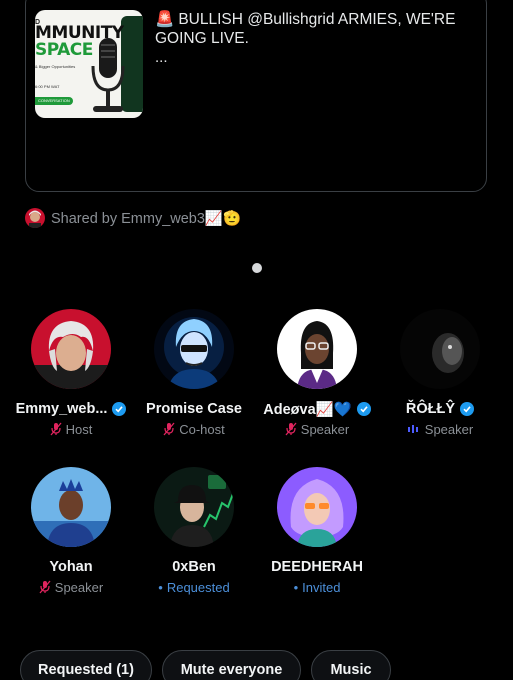 Image resolution: width=513 pixels, height=680 pixels. Describe the element at coordinates (55, 66) in the screenshot. I see `thumbnail-subline: & Bigger Opportunities` at that location.